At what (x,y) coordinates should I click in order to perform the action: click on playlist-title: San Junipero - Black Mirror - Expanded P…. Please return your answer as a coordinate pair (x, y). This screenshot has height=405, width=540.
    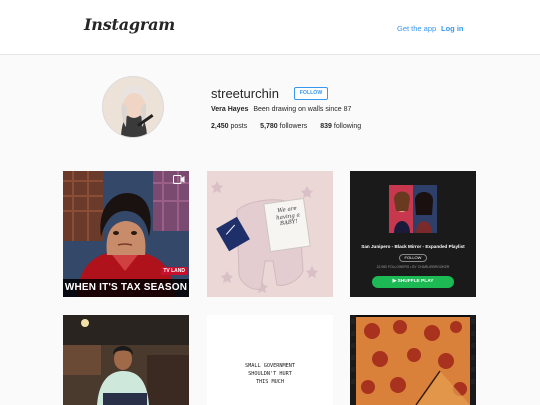
    Looking at the image, I should click on (413, 246).